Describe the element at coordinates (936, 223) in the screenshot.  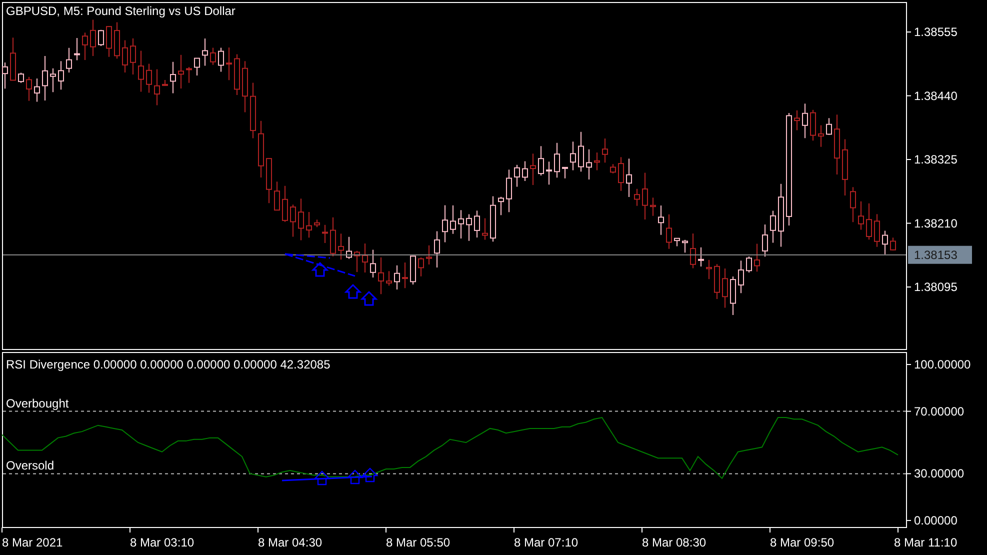
I see `price-label: 1.38210` at that location.